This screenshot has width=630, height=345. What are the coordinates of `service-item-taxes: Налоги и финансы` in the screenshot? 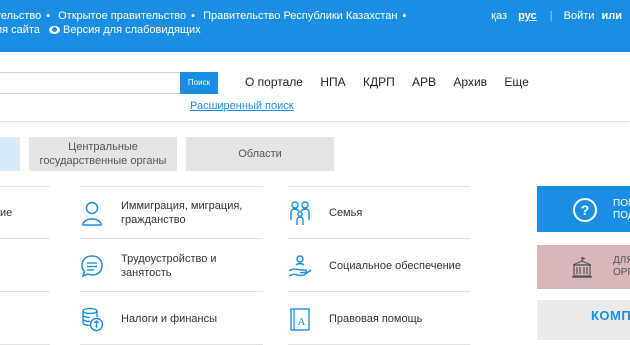 It's located at (171, 319).